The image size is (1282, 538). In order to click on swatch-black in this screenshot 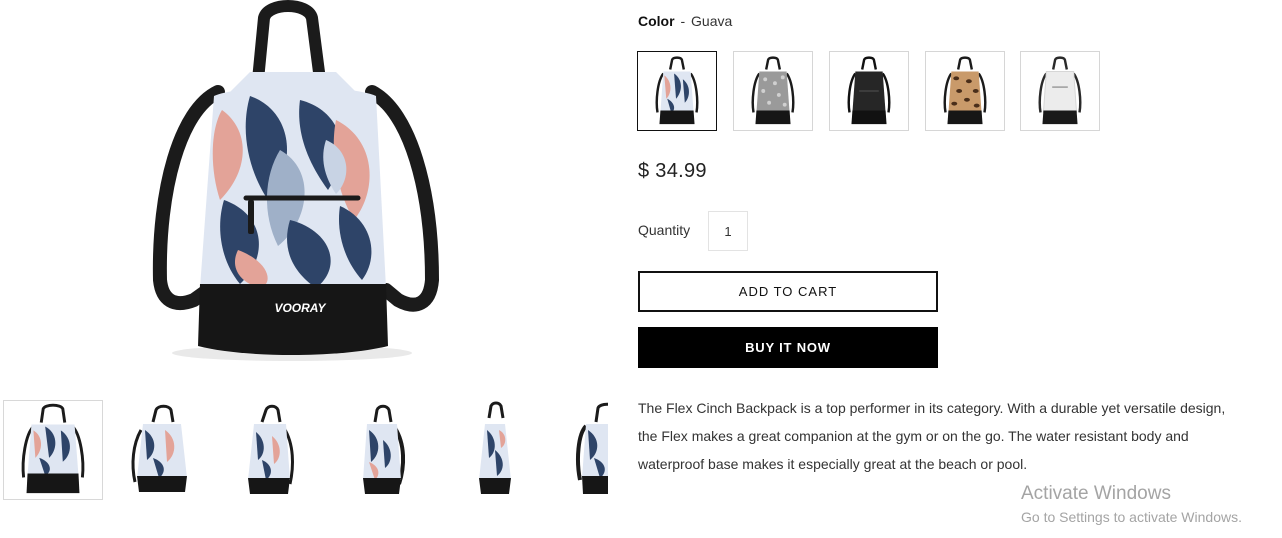, I will do `click(869, 91)`.